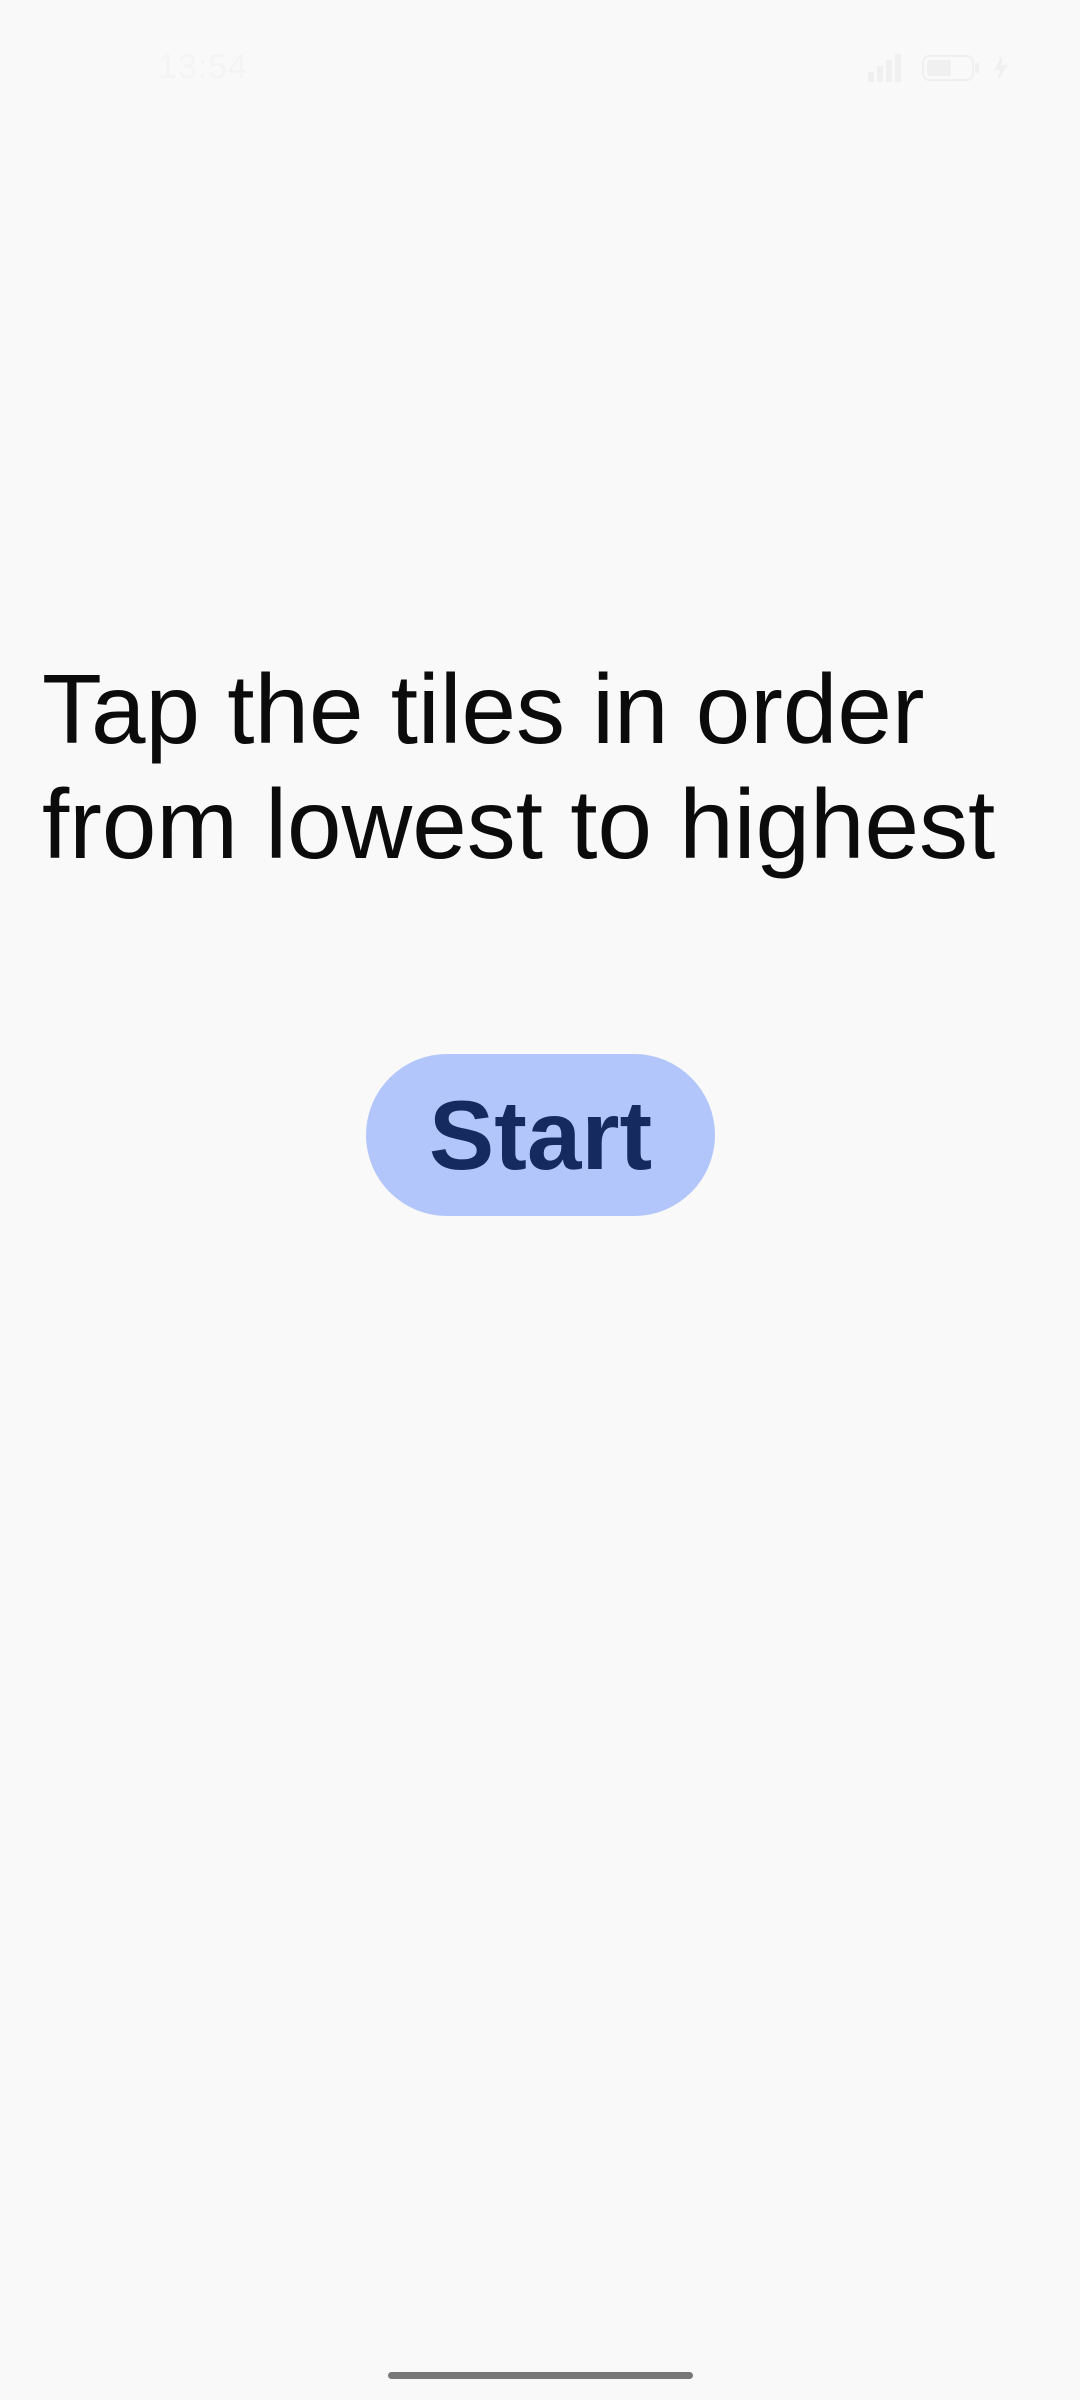 The image size is (1080, 2400). Describe the element at coordinates (540, 2375) in the screenshot. I see `home-indicator` at that location.